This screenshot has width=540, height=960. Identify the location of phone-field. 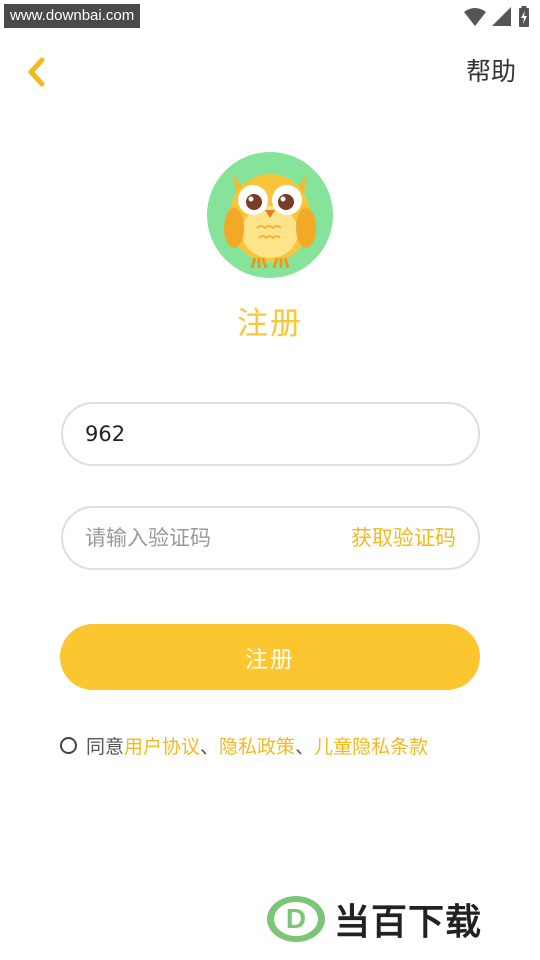
(270, 434).